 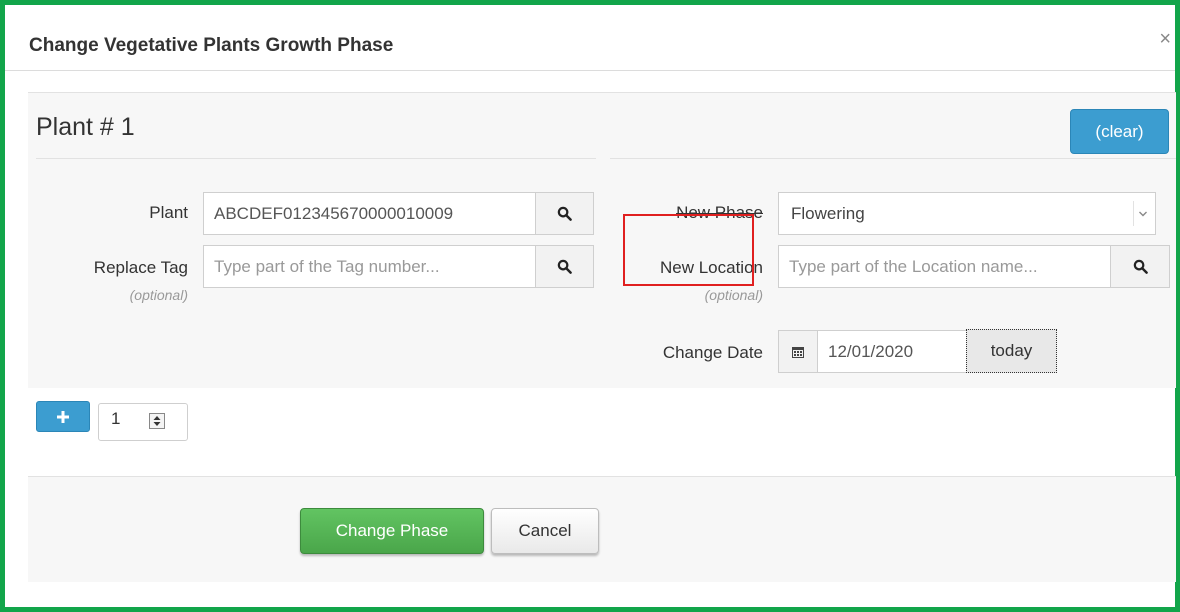 What do you see at coordinates (1165, 39) in the screenshot?
I see `close-button: ×` at bounding box center [1165, 39].